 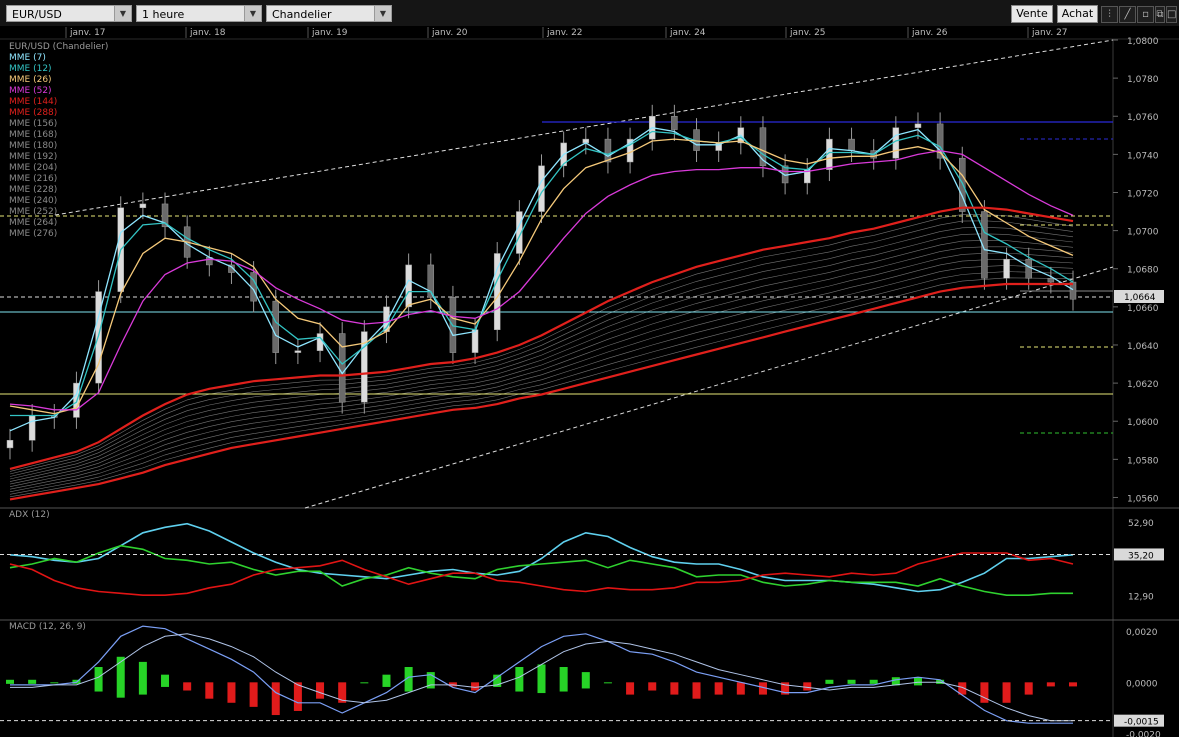 I want to click on date-label: janv. 18, so click(x=207, y=33).